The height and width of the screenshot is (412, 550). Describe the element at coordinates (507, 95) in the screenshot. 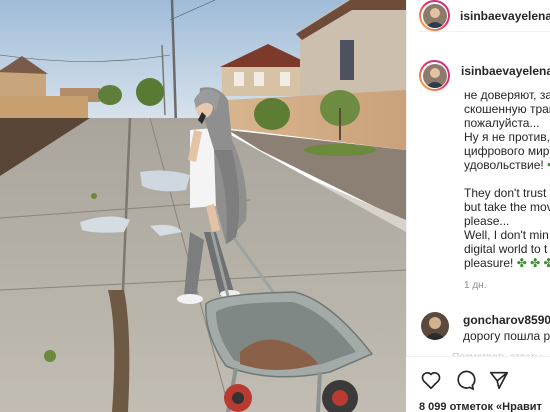

I see `caption-line: не доверяют, за` at that location.